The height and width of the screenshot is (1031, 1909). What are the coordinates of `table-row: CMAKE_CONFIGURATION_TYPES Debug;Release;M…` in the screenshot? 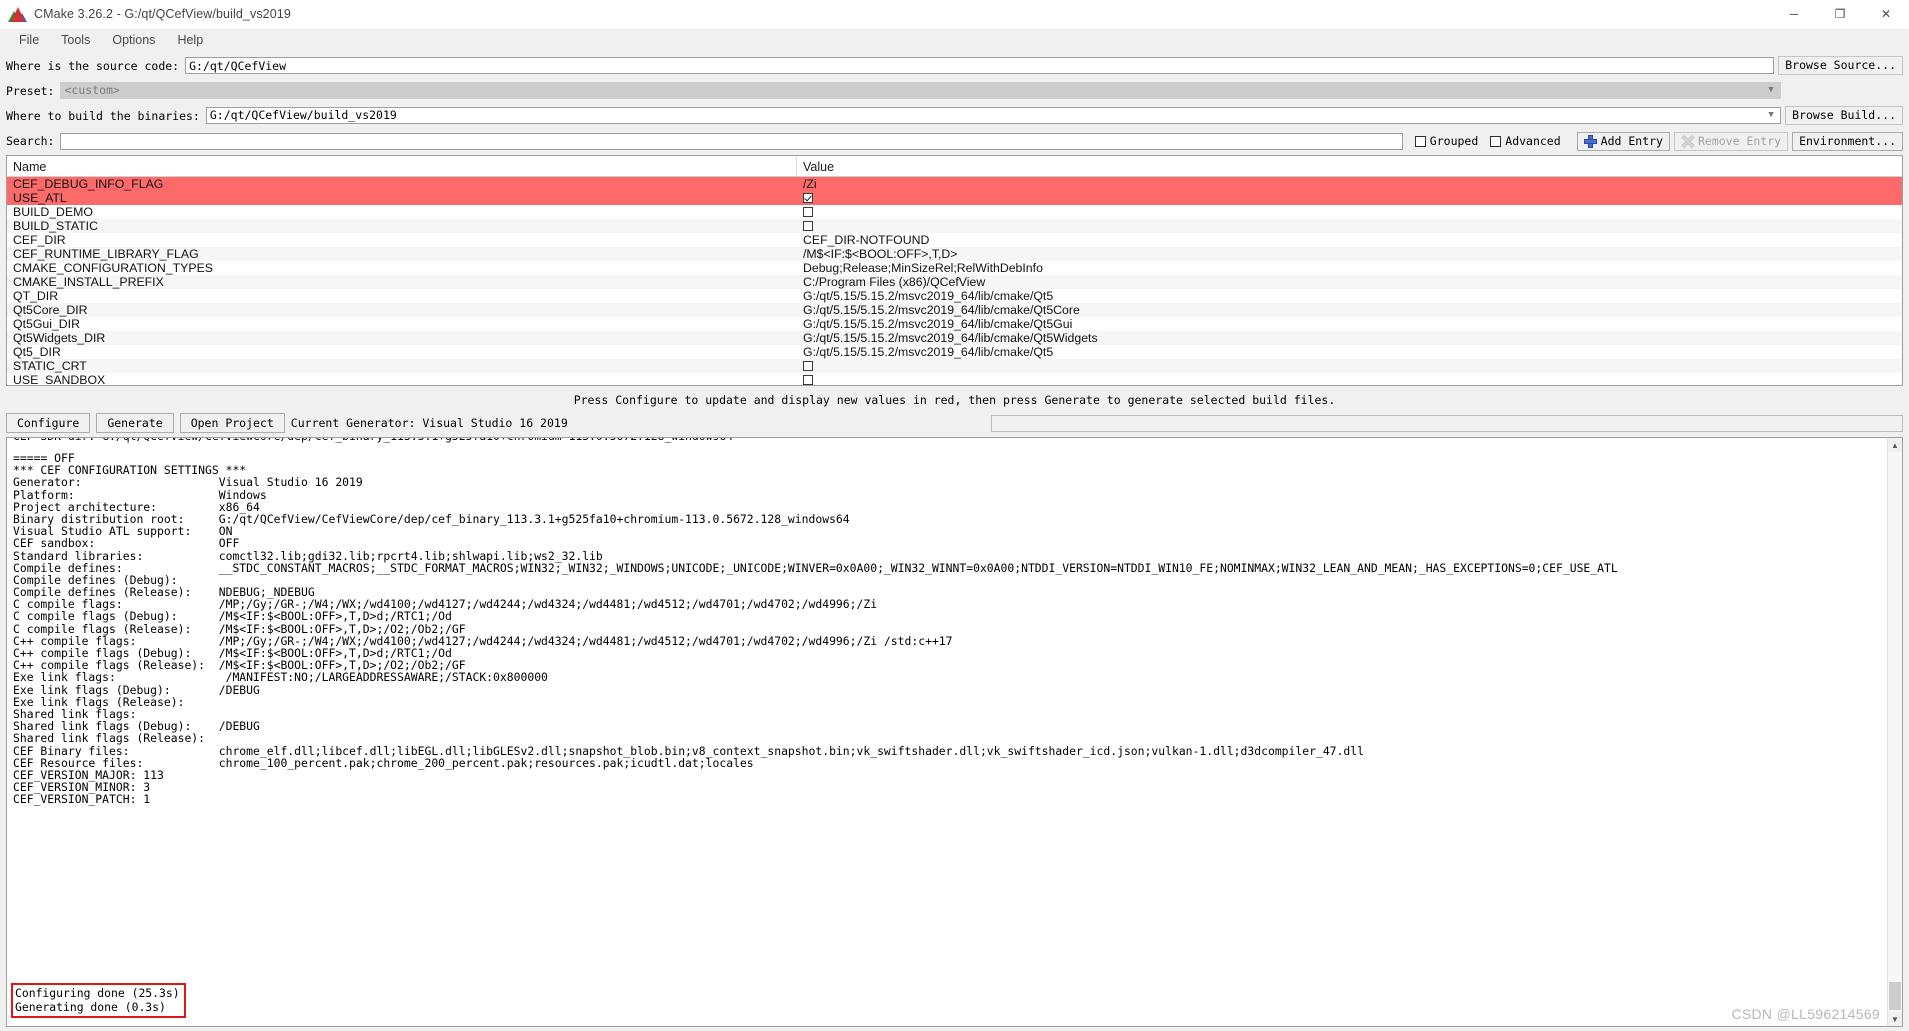 It's located at (954, 268).